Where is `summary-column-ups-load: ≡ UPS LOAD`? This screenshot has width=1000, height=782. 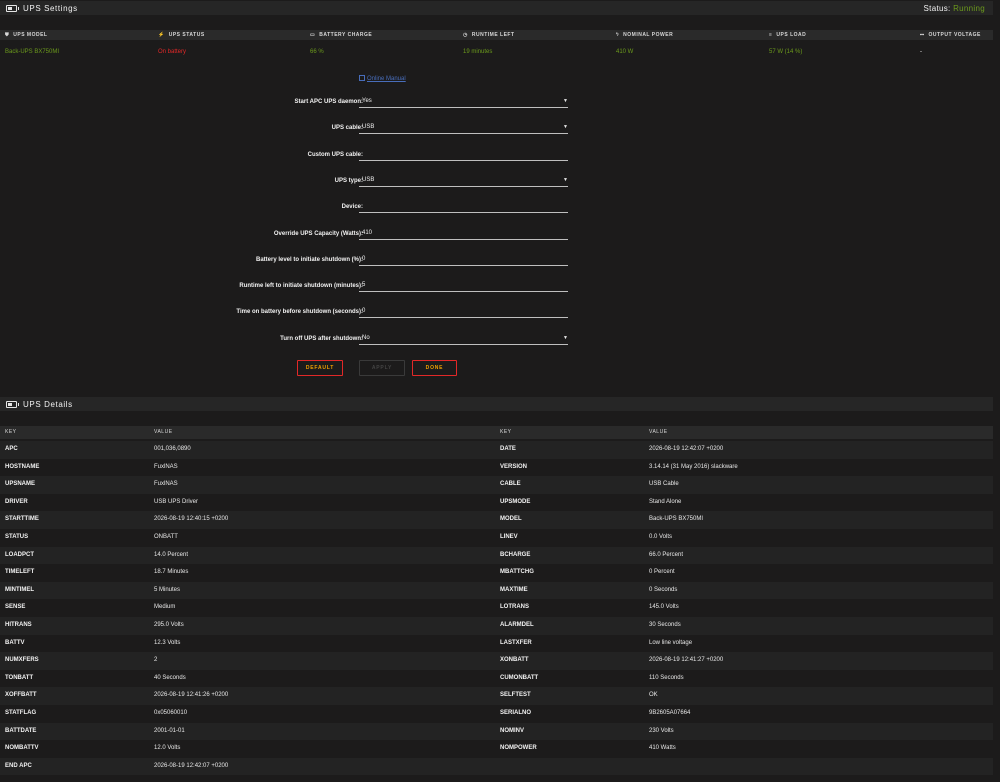 summary-column-ups-load: ≡ UPS LOAD is located at coordinates (787, 35).